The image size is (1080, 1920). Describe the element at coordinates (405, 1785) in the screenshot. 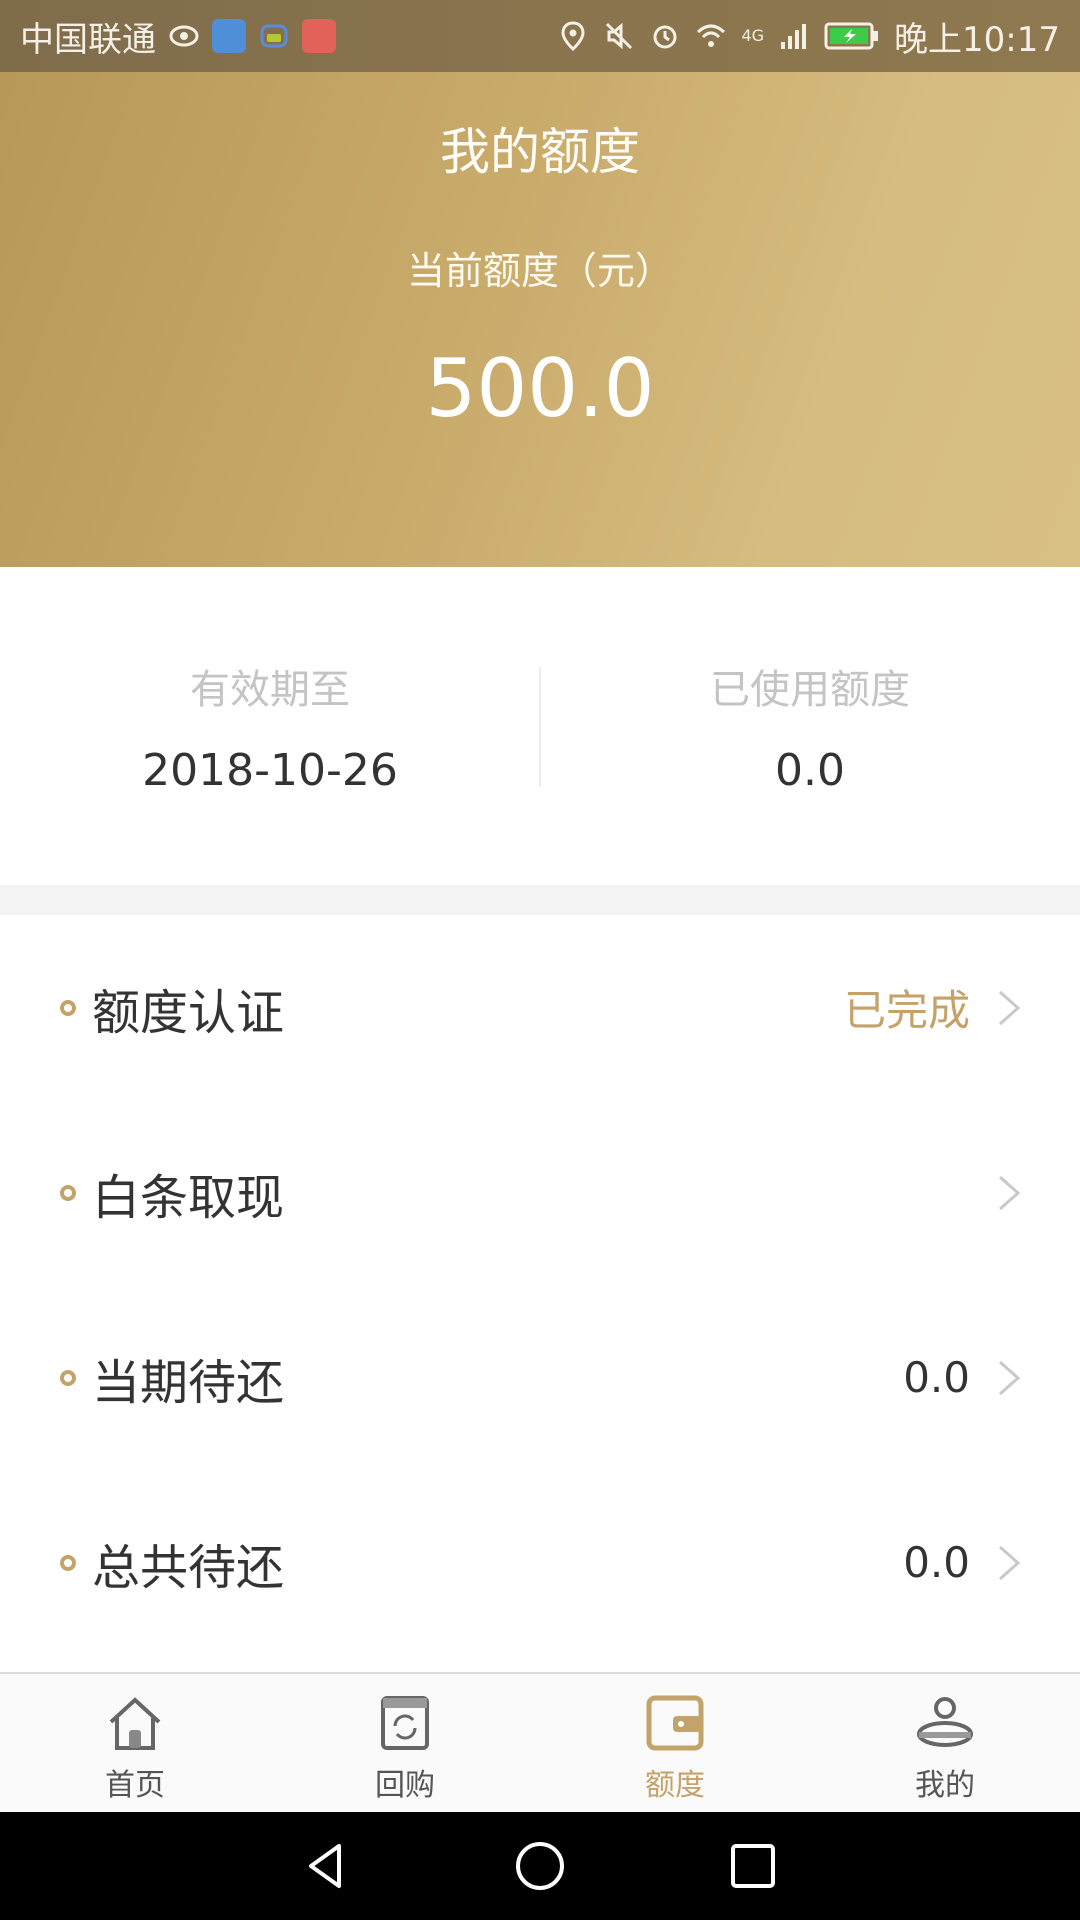

I see `nav-label: 回购` at that location.